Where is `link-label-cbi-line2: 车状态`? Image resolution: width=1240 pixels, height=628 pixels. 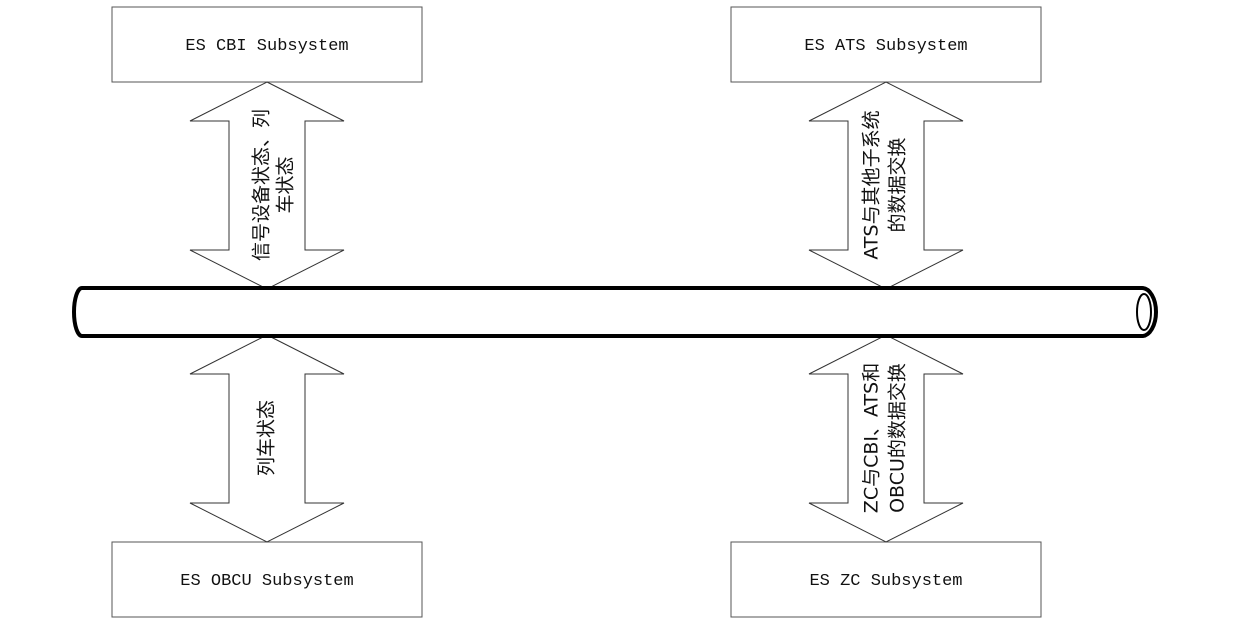 link-label-cbi-line2: 车状态 is located at coordinates (286, 184).